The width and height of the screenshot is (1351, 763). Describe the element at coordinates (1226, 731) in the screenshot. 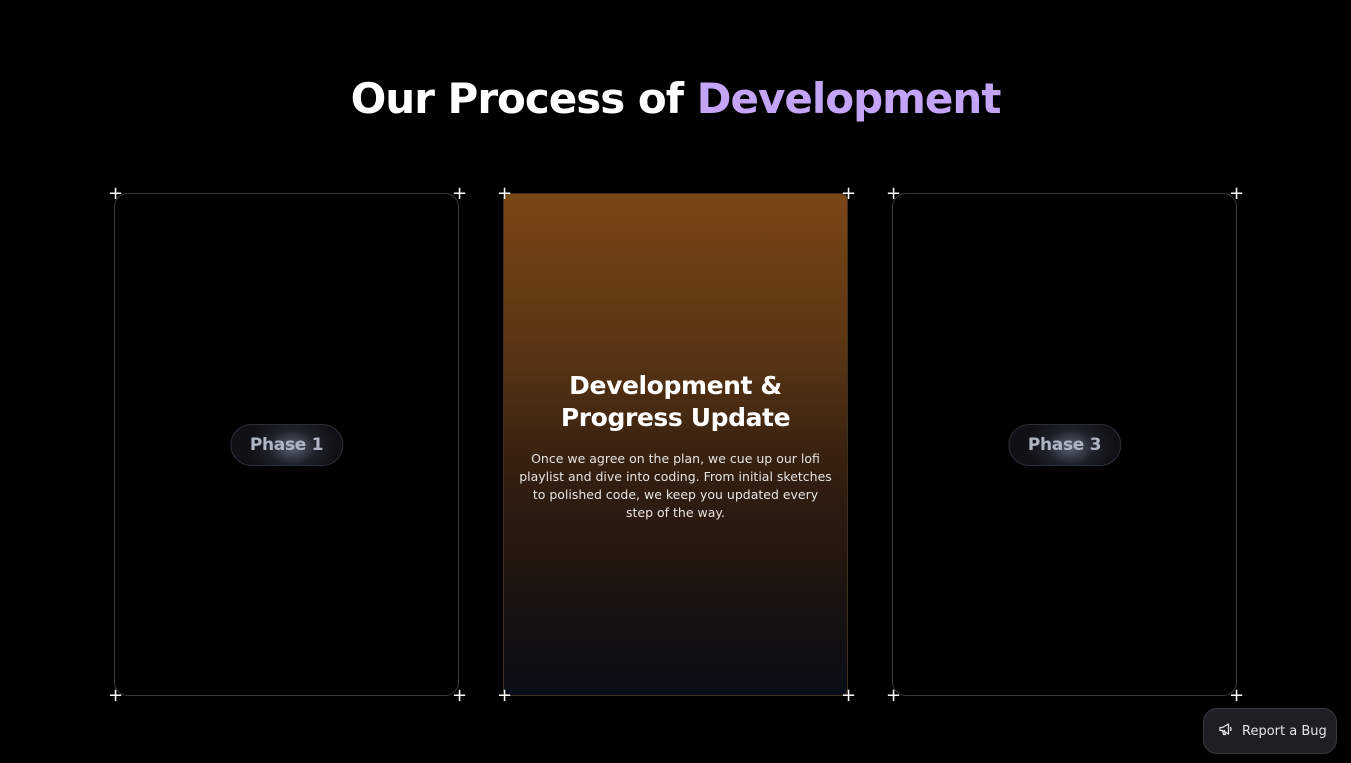

I see `megaphone-icon` at that location.